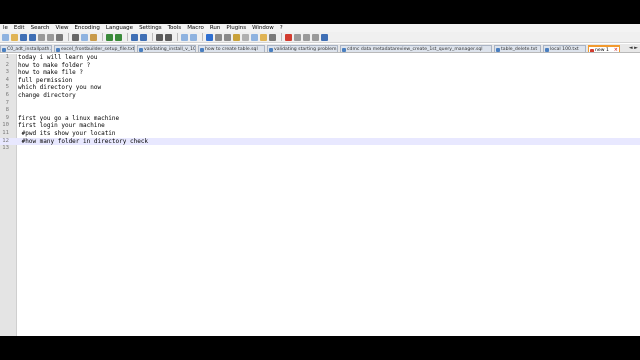  I want to click on editor-line: 1 today i will learn you, so click(320, 58).